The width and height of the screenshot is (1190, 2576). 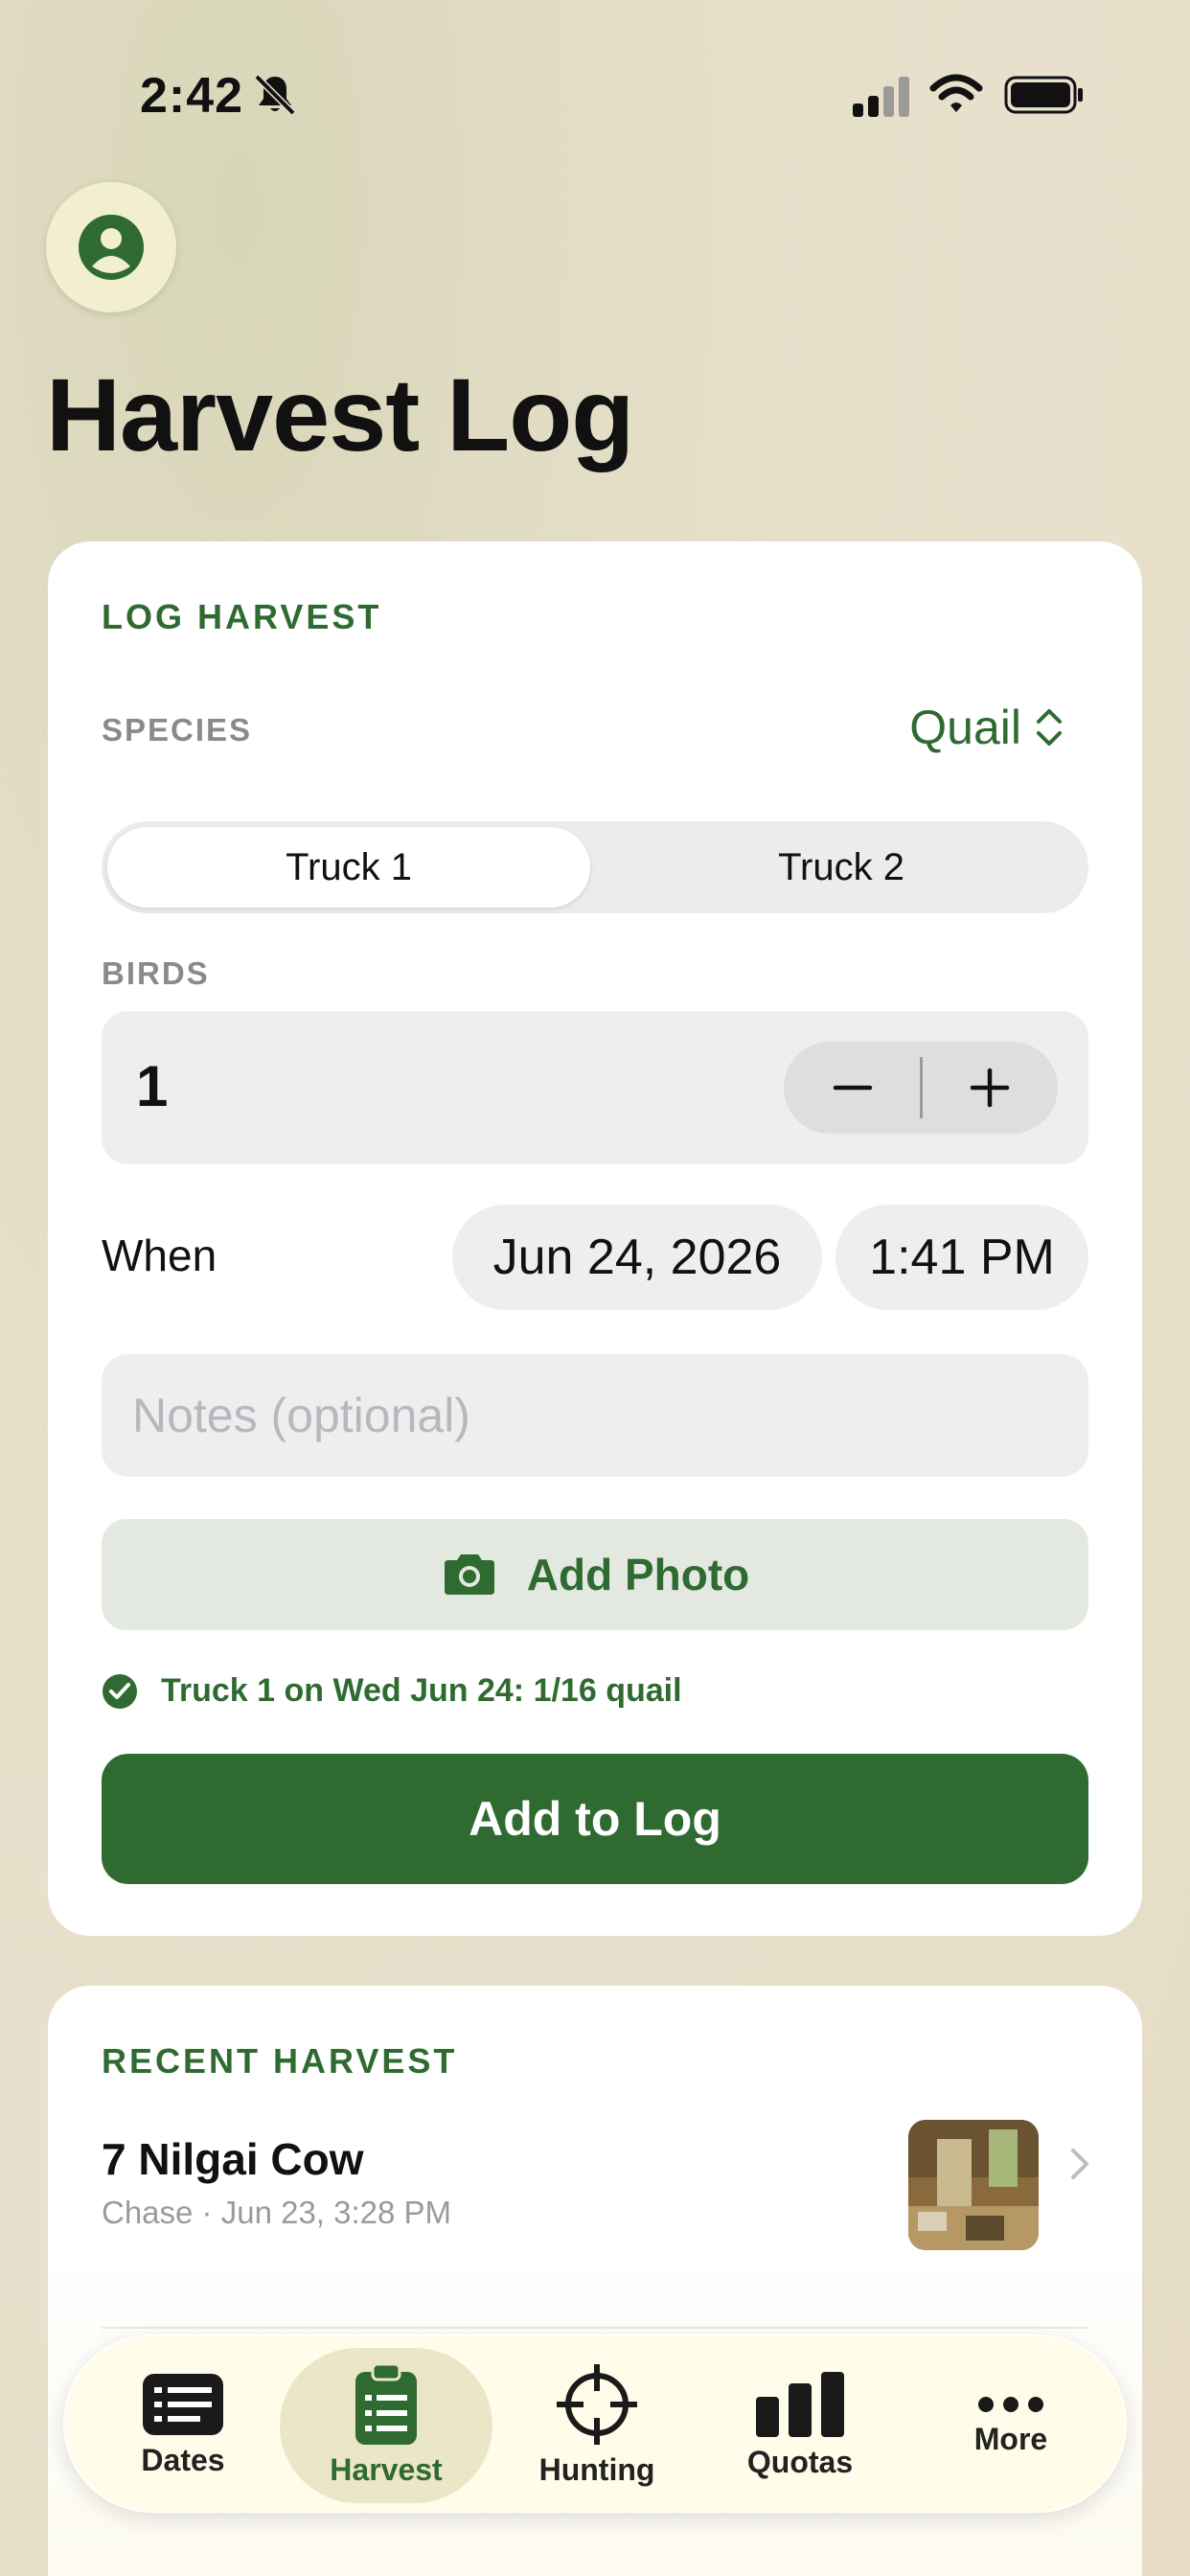 What do you see at coordinates (842, 867) in the screenshot?
I see `segment-truck-2: Truck 2` at bounding box center [842, 867].